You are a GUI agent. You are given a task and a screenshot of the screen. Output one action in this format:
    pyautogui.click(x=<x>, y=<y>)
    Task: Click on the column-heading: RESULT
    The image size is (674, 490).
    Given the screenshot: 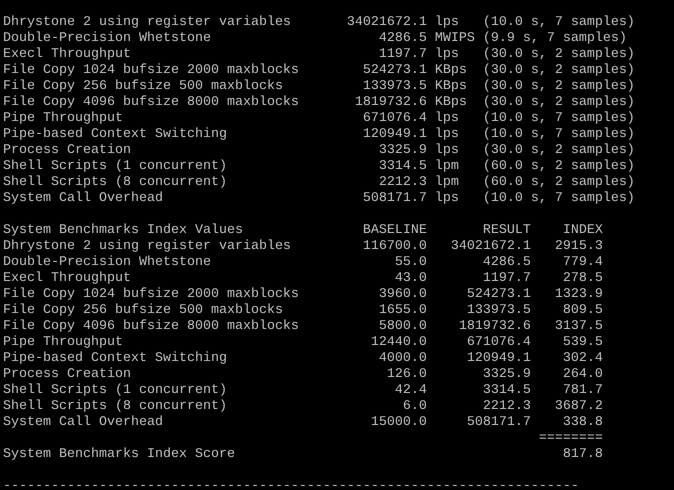 What is the action you would take?
    pyautogui.click(x=506, y=231)
    